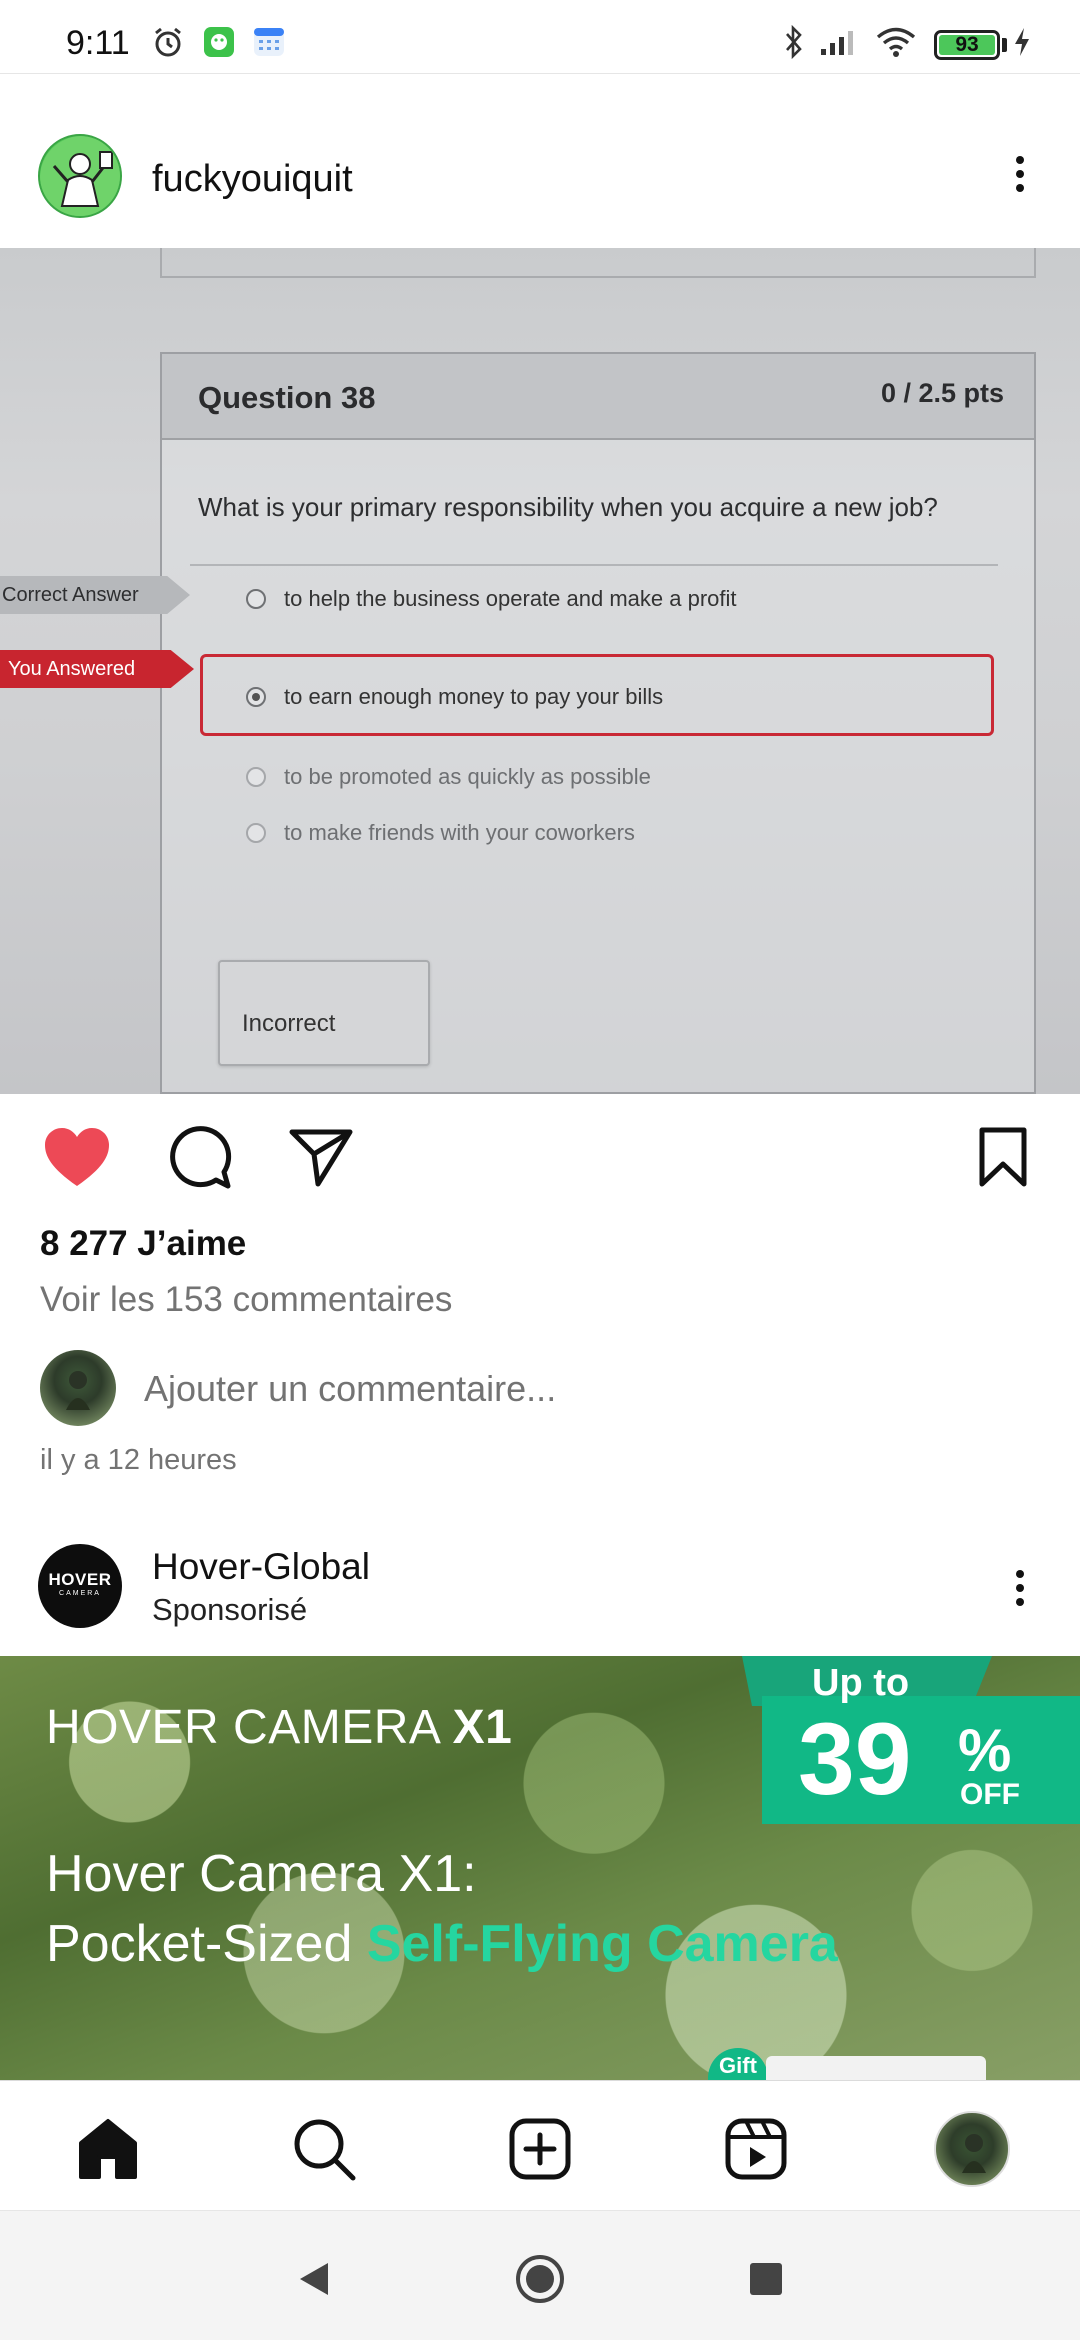 Image resolution: width=1080 pixels, height=2340 pixels. What do you see at coordinates (289, 1023) in the screenshot?
I see `result-label: Incorrect` at bounding box center [289, 1023].